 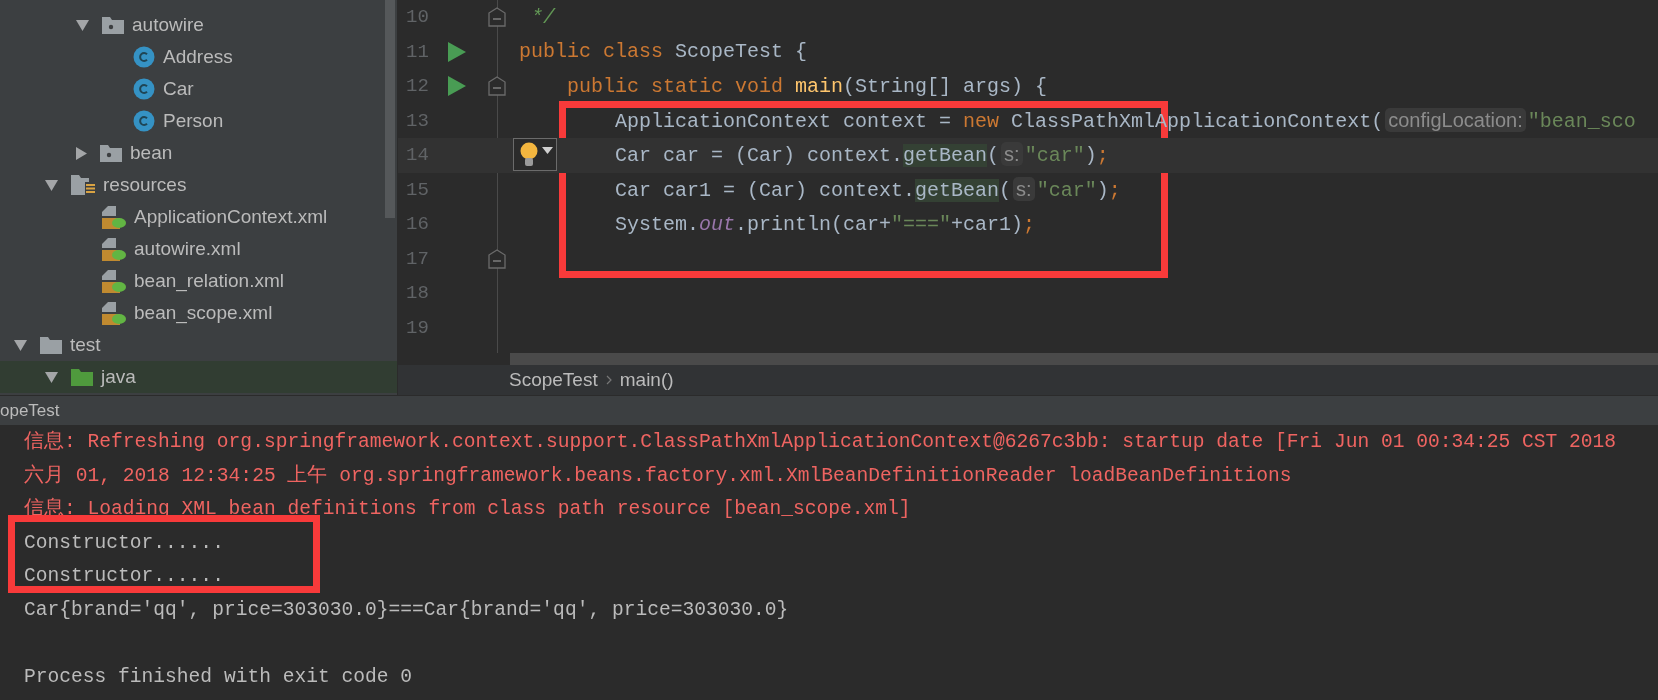 What do you see at coordinates (198, 89) in the screenshot?
I see `tree-item: Car` at bounding box center [198, 89].